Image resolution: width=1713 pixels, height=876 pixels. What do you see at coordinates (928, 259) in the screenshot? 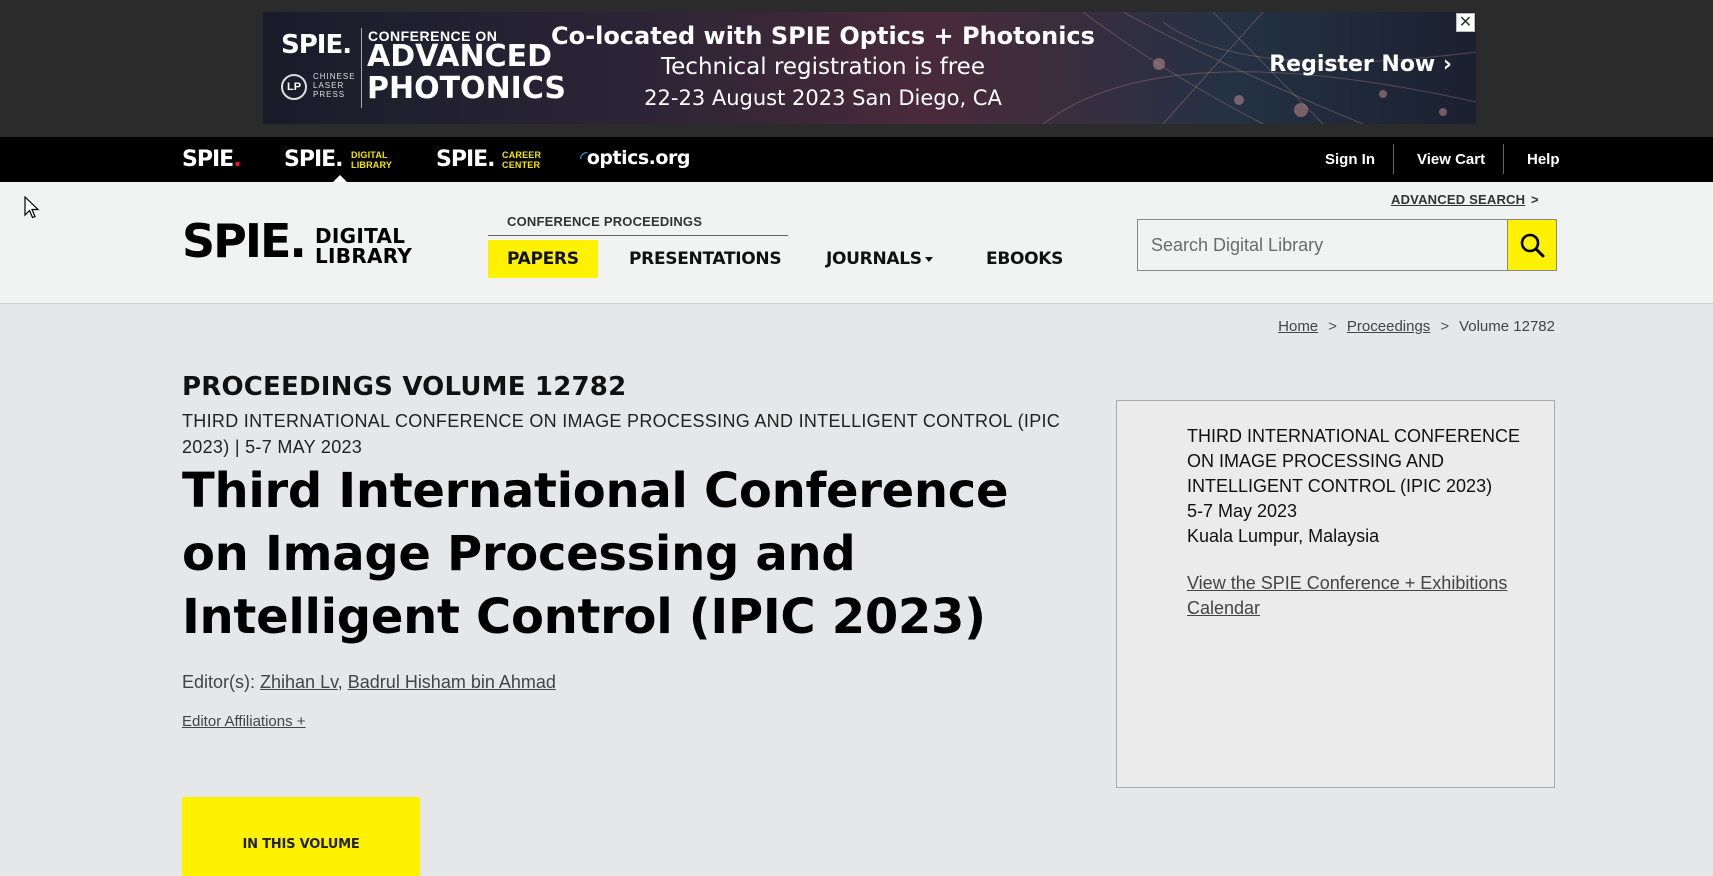
I see `caret-down-icon` at bounding box center [928, 259].